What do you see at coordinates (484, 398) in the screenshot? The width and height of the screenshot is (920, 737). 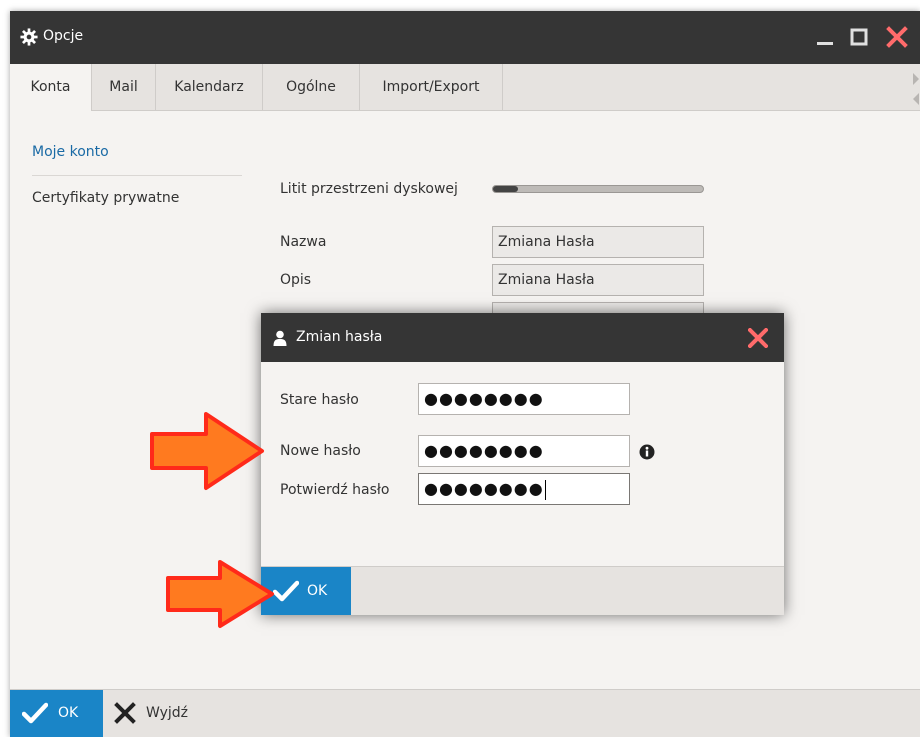 I see `old-password-value: ●●●●●●●●` at bounding box center [484, 398].